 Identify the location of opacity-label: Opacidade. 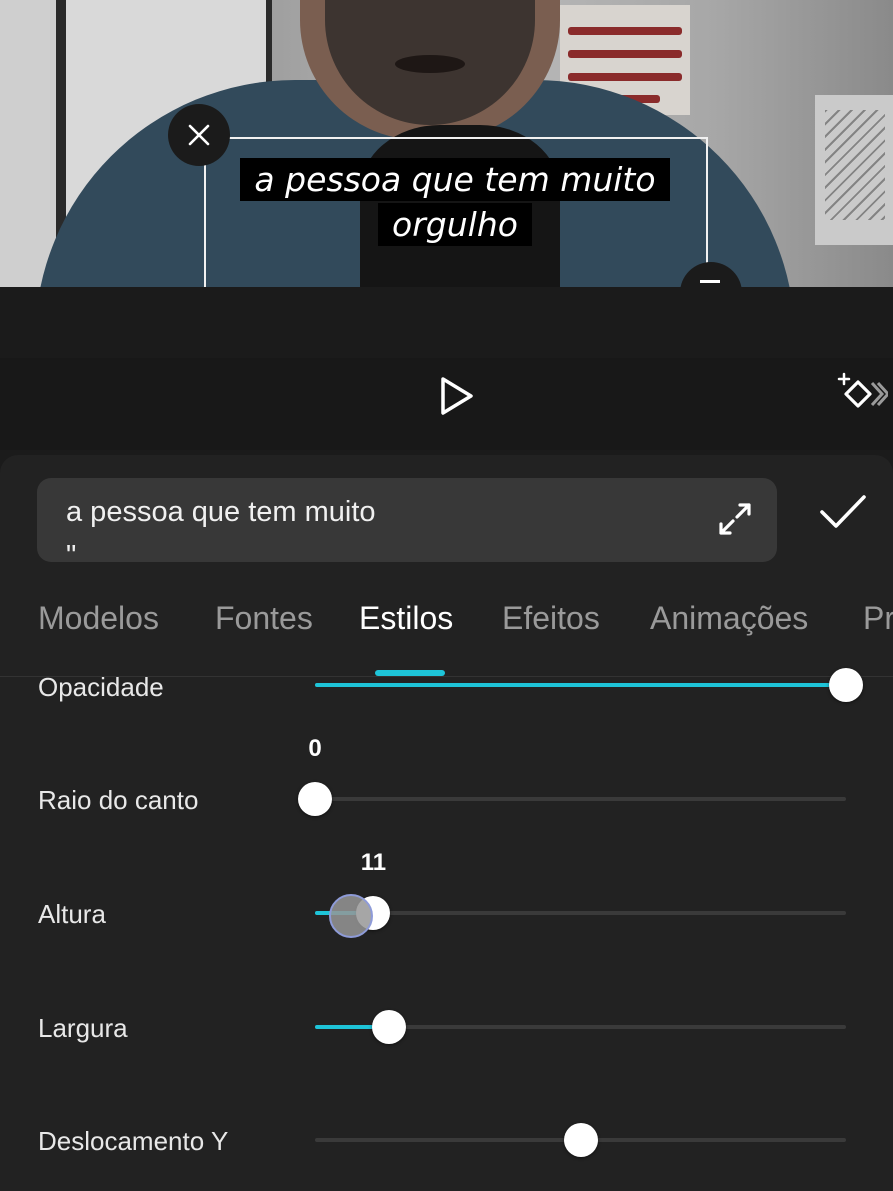
(101, 687).